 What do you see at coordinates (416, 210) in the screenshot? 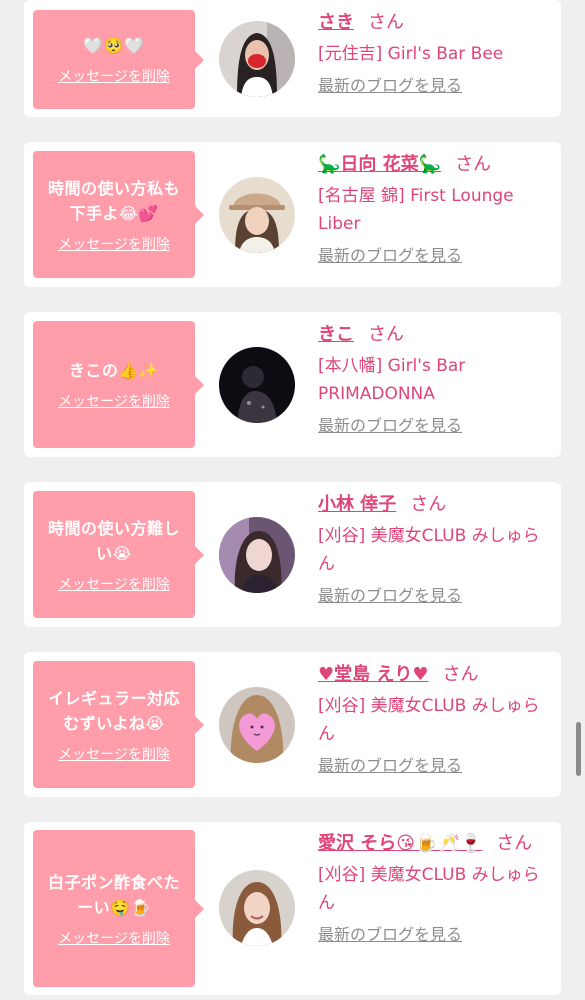
I see `shop-label: [名古屋 錦] First Lounge Liber` at bounding box center [416, 210].